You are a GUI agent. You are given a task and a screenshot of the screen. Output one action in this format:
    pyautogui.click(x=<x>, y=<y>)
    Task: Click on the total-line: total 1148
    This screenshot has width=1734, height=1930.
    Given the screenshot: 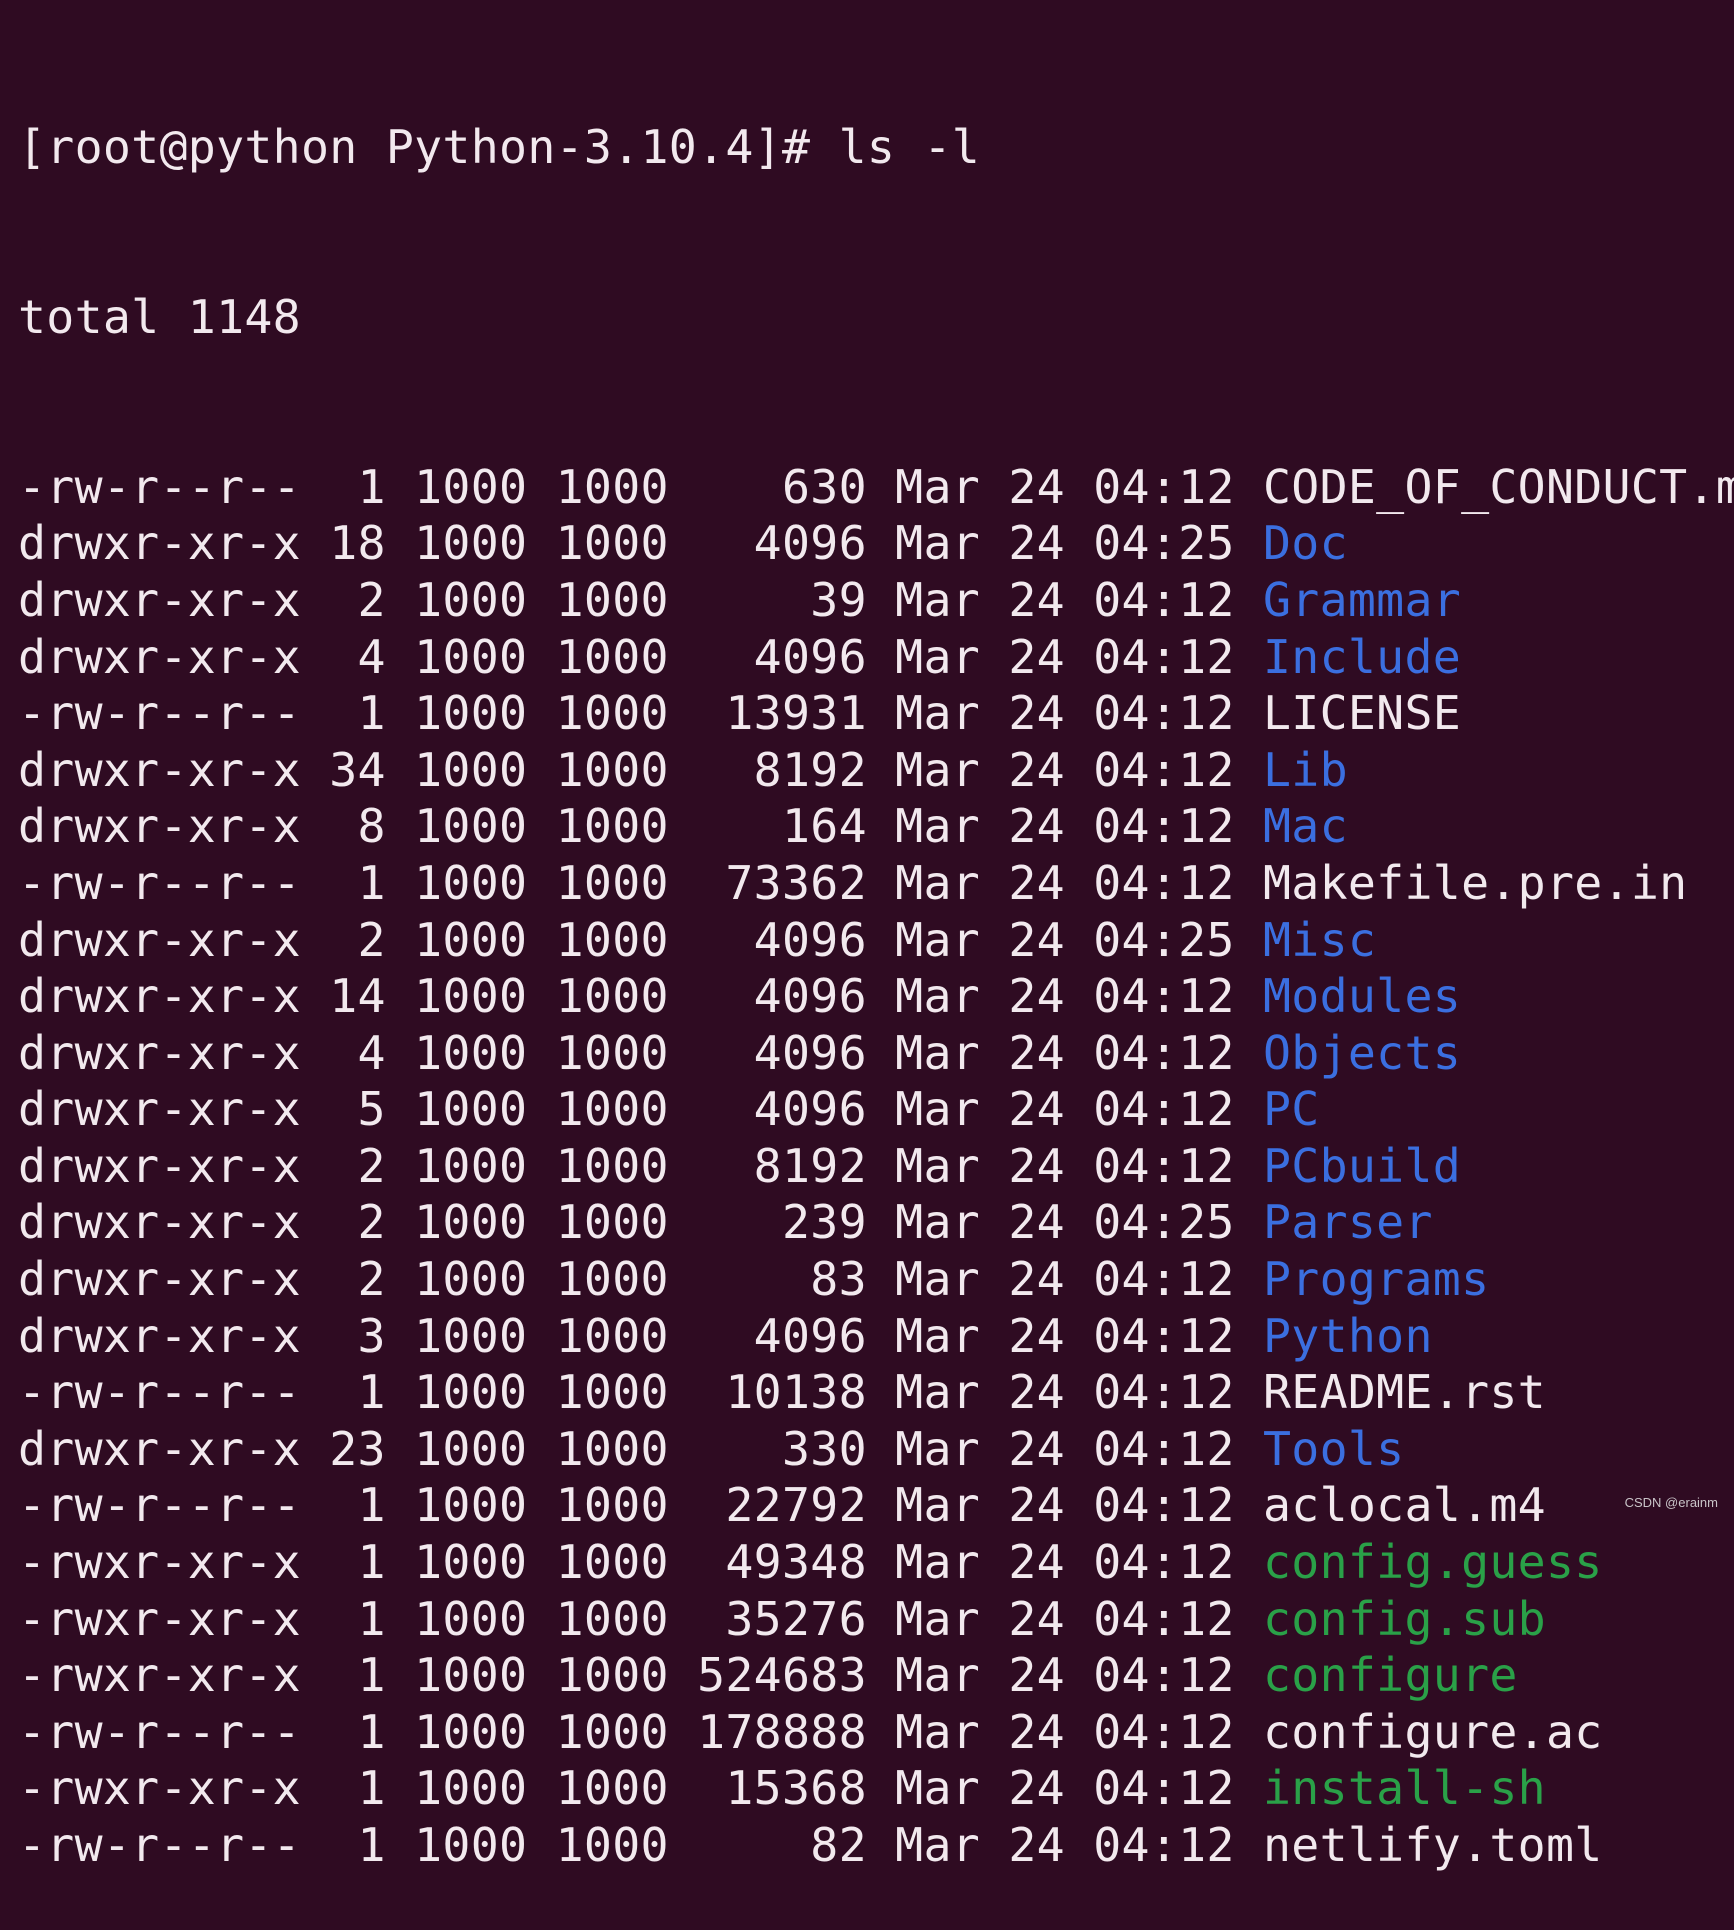 What is the action you would take?
    pyautogui.click(x=159, y=316)
    